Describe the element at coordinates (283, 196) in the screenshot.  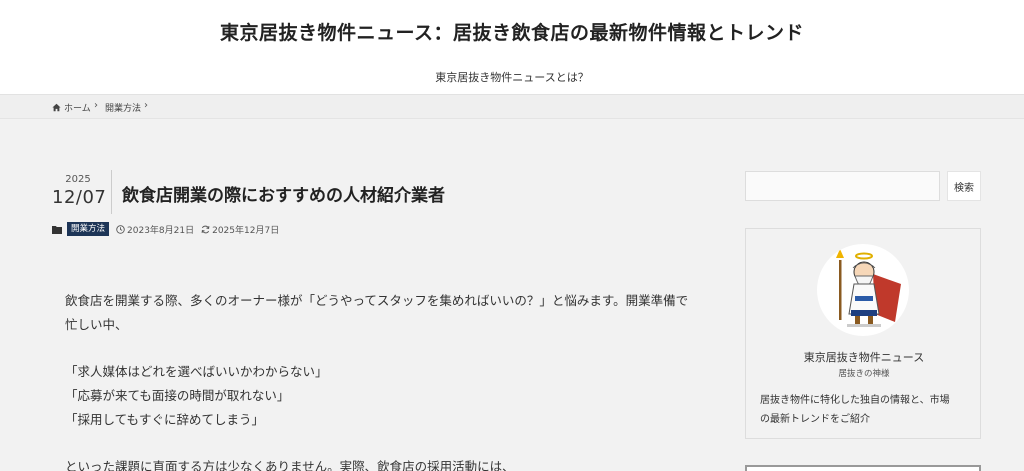
I see `post-title: 飲食店開業の際におすすめの人材紹介業者` at that location.